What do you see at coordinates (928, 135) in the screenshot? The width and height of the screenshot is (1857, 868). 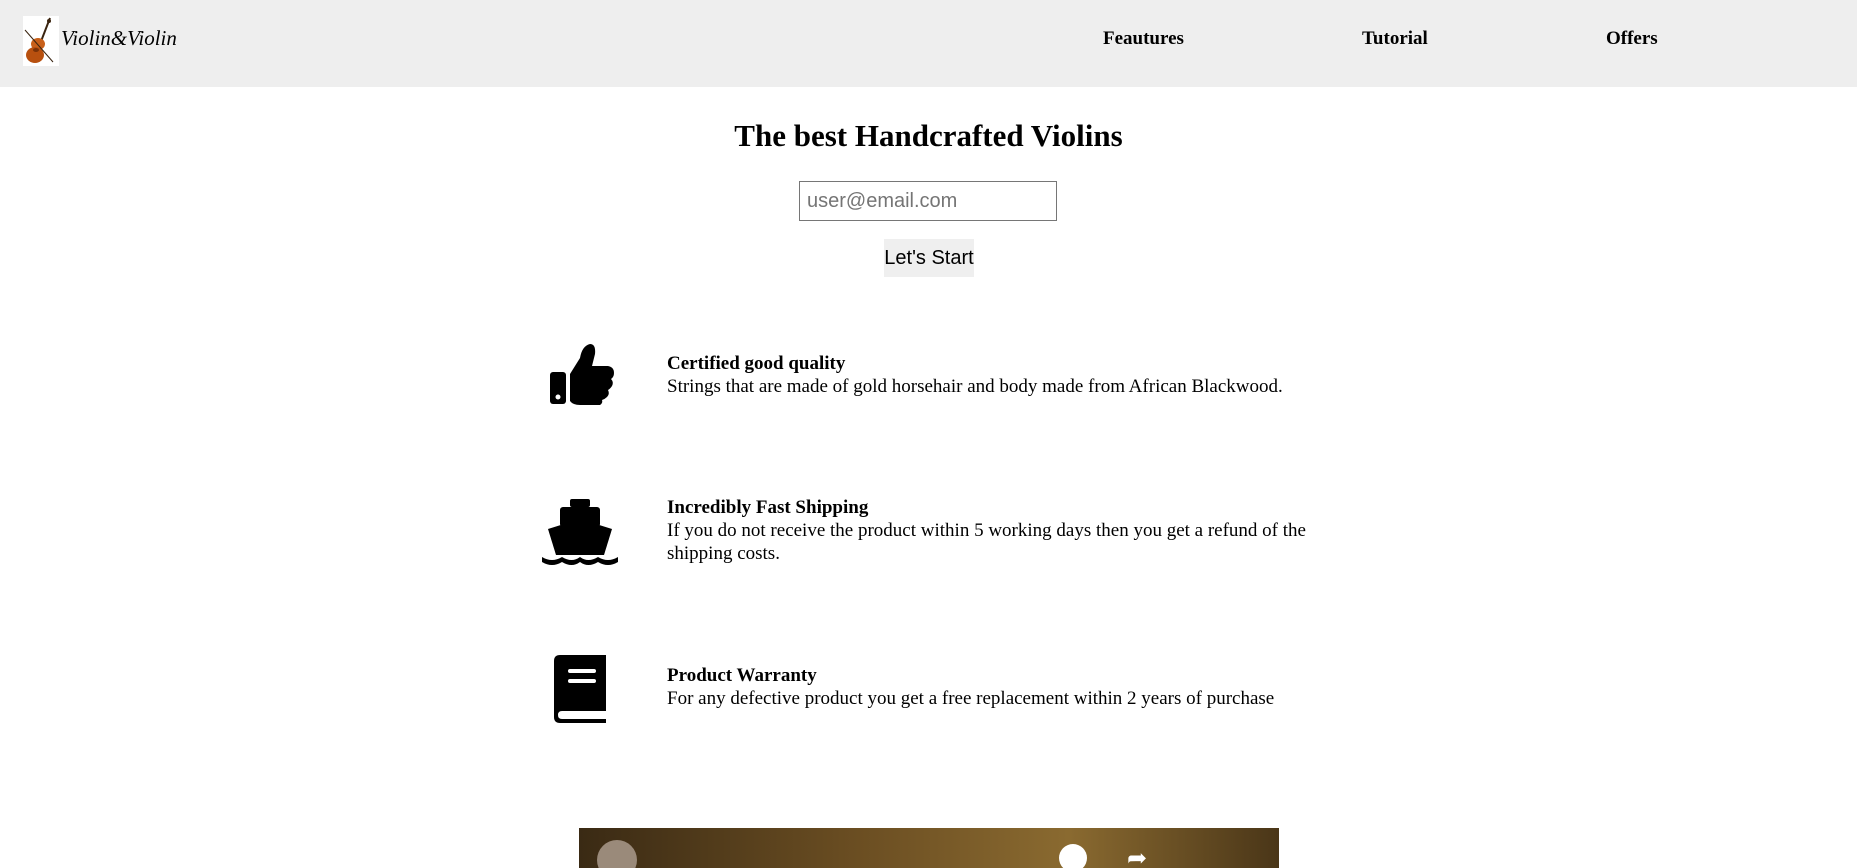 I see `page-title: The best Handcrafted Violins` at bounding box center [928, 135].